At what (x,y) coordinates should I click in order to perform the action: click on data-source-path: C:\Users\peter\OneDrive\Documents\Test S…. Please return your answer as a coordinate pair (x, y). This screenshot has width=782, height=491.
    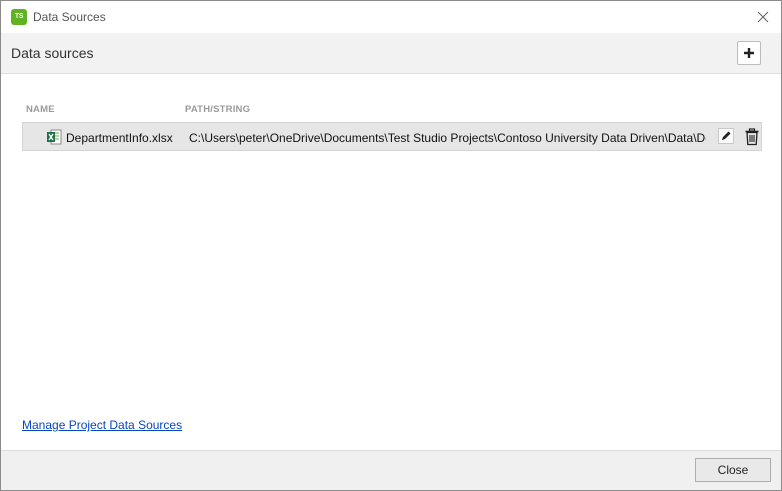
    Looking at the image, I should click on (447, 138).